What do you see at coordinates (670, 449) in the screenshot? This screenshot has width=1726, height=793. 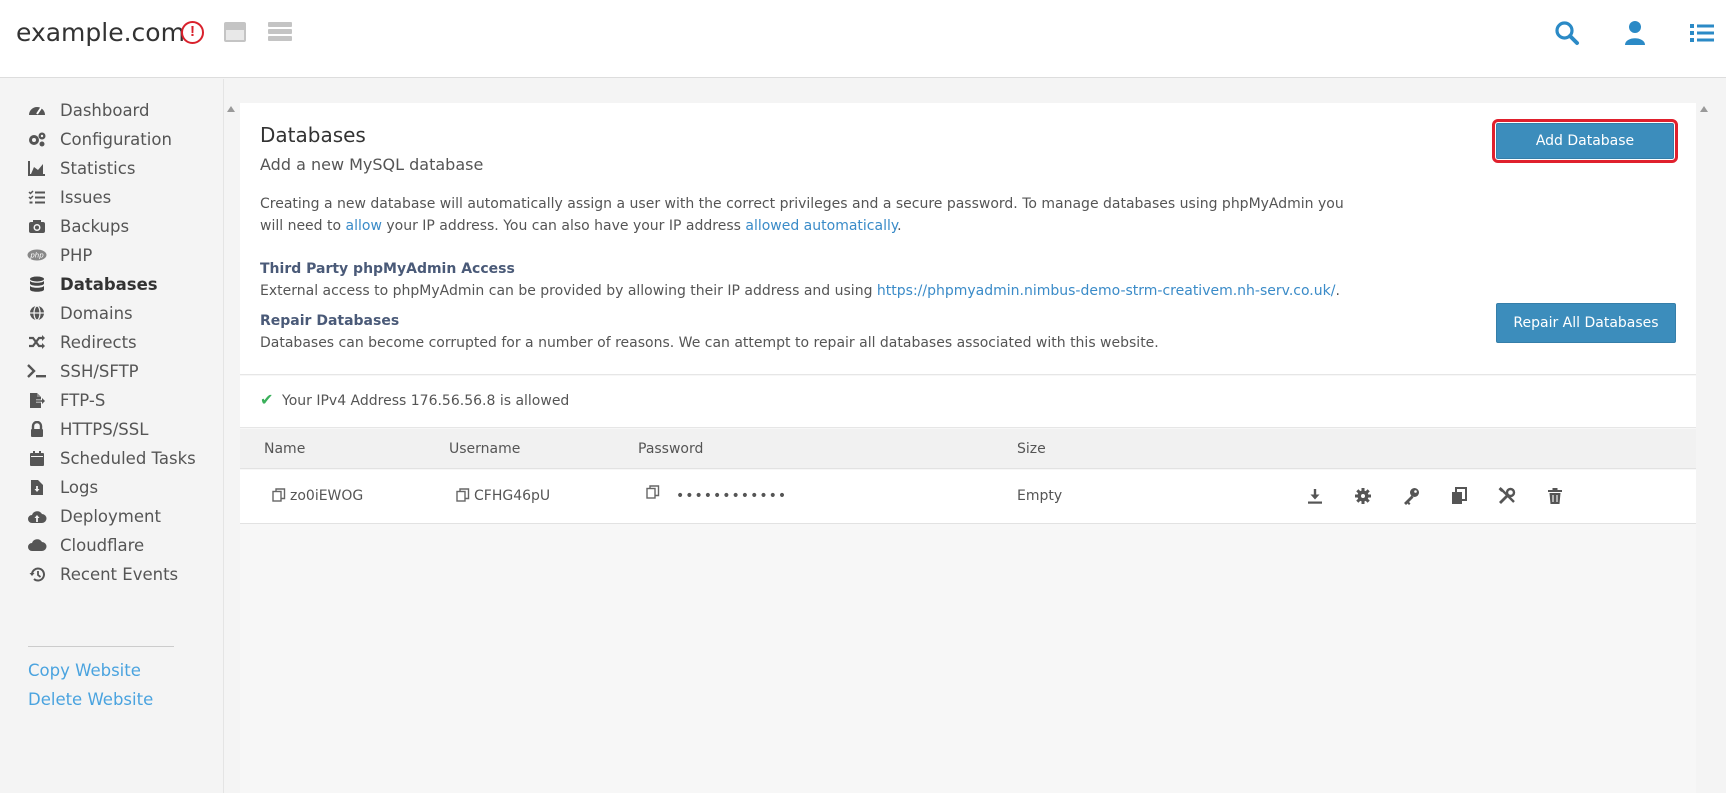 I see `column-header-password: Password` at bounding box center [670, 449].